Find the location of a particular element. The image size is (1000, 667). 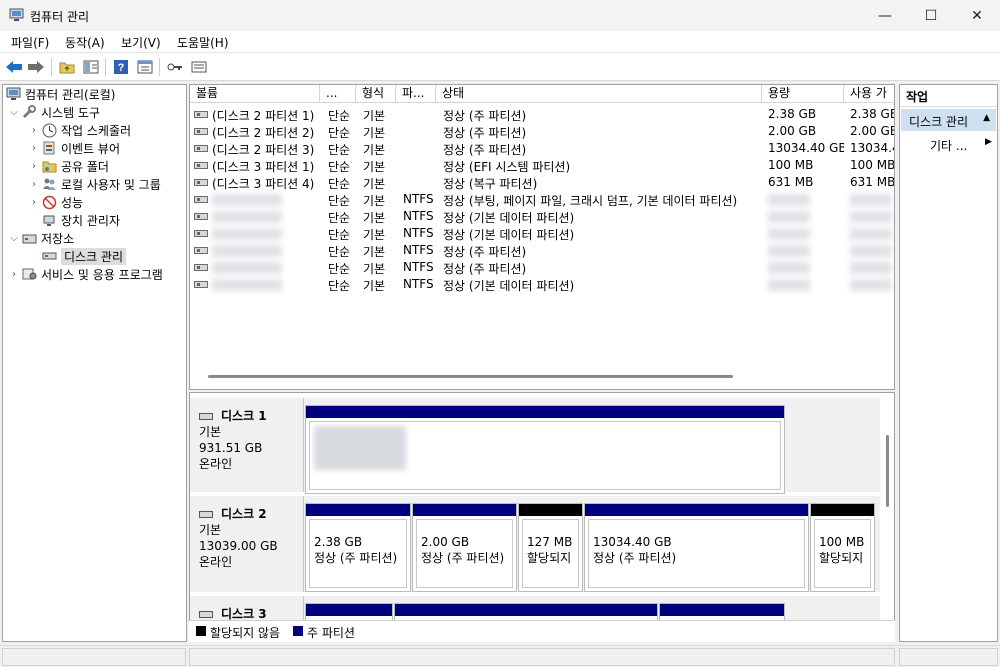

vertical-scrollbar is located at coordinates (887, 471).